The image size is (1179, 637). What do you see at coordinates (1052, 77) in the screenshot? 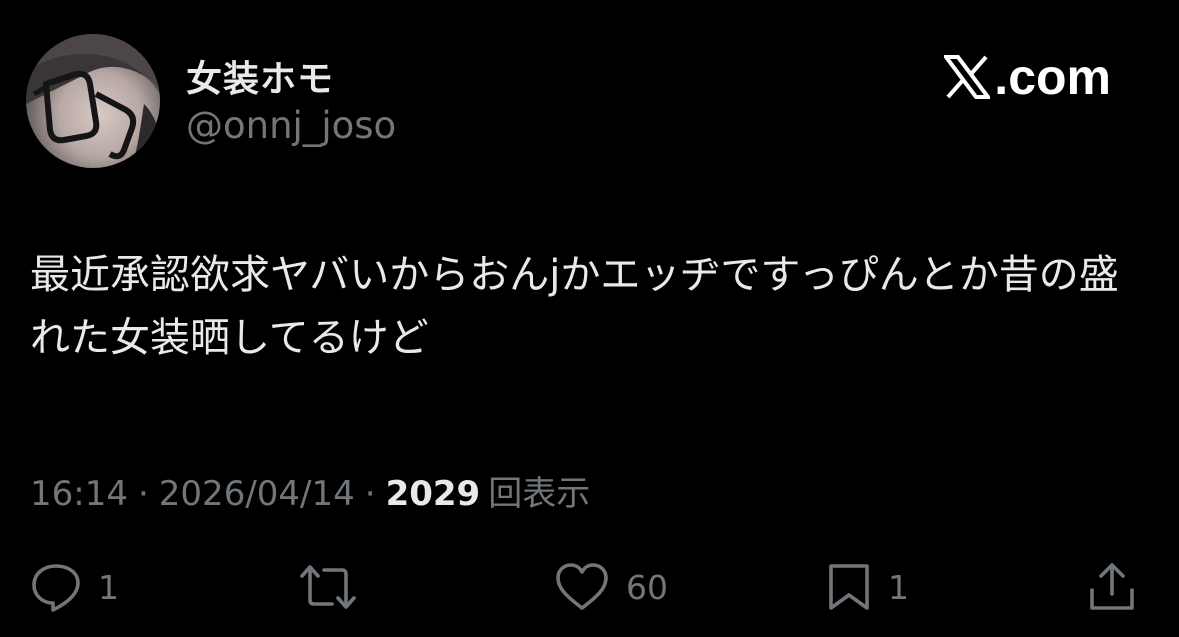
I see `brand-label: .com` at bounding box center [1052, 77].